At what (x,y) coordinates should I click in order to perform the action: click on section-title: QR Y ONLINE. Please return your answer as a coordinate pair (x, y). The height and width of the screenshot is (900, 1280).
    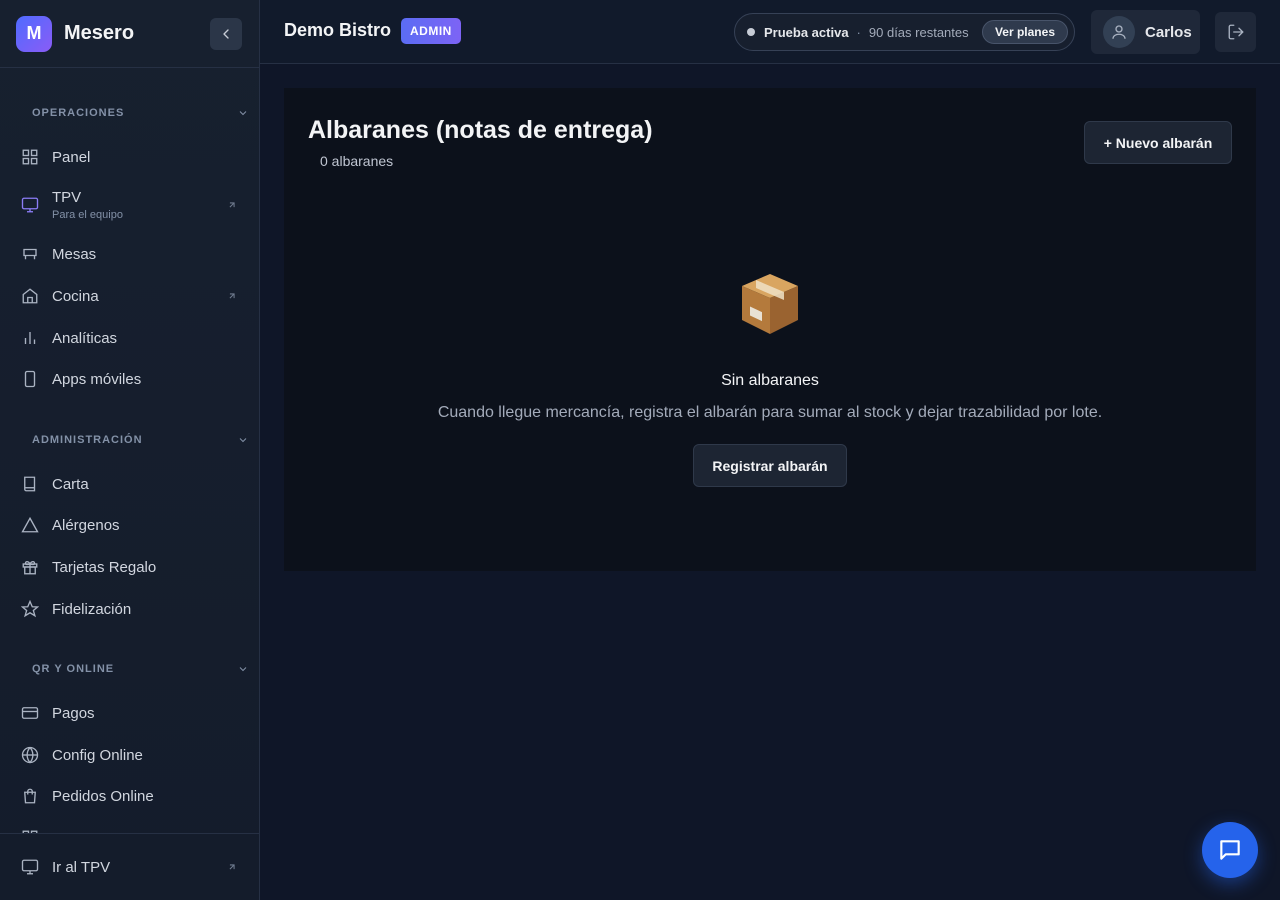
    Looking at the image, I should click on (73, 669).